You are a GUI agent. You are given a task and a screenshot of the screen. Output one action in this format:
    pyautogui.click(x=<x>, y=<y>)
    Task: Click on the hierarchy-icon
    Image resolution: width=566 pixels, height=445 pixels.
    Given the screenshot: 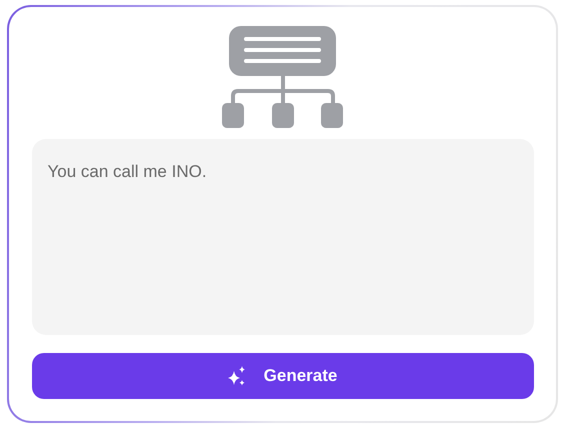 What is the action you would take?
    pyautogui.click(x=283, y=77)
    